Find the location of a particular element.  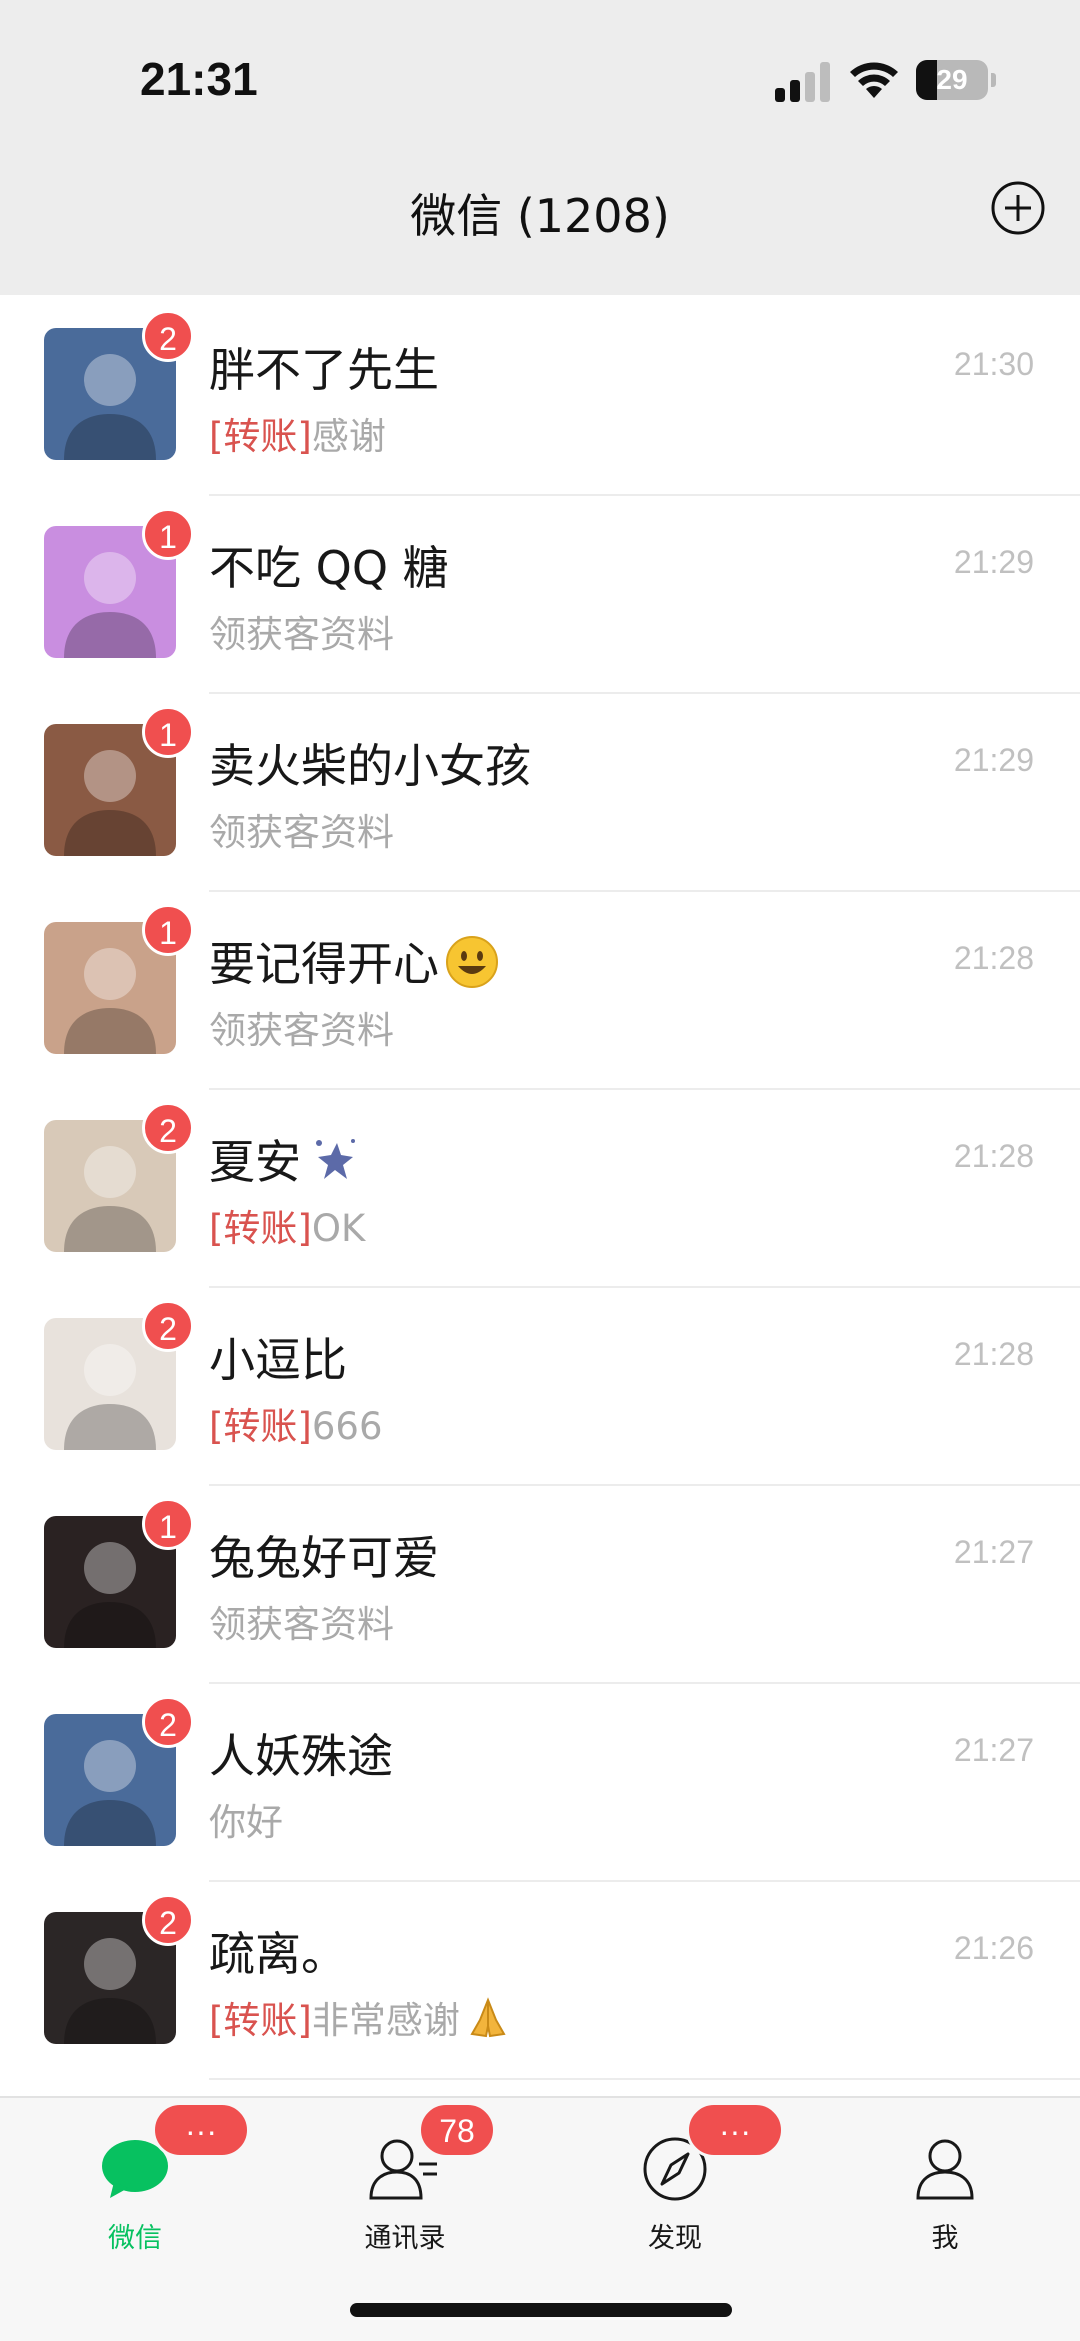

person-icon is located at coordinates (945, 2169).